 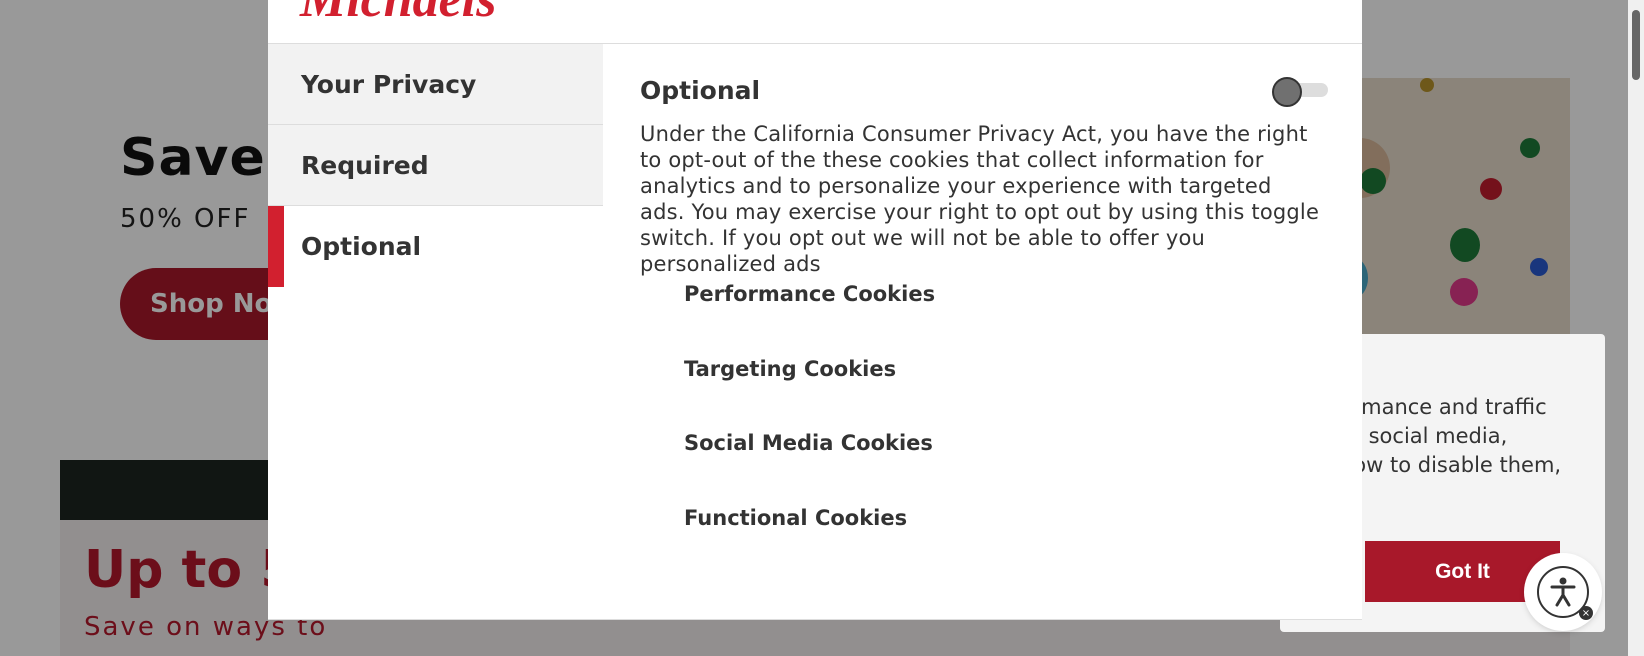 I want to click on accessibility-icon: ×, so click(x=1565, y=593).